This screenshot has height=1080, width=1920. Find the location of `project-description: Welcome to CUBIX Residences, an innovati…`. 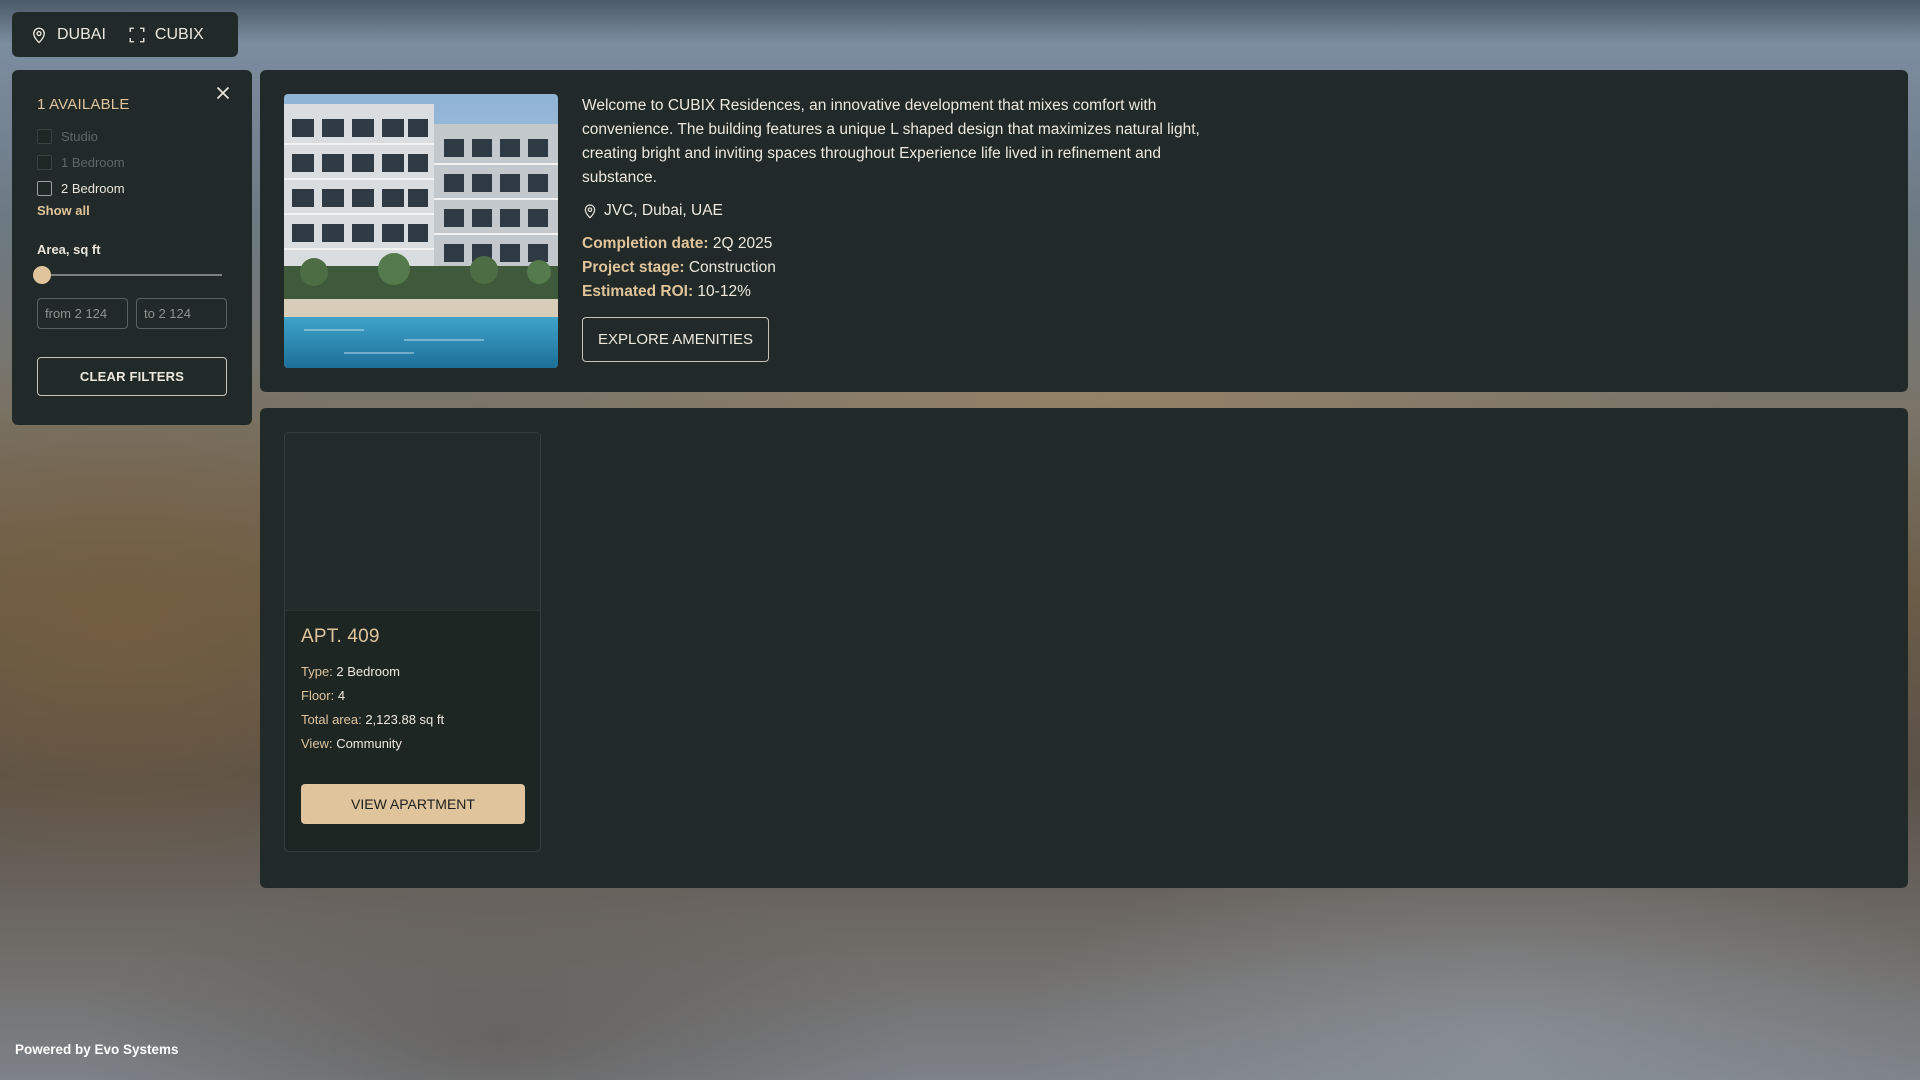

project-description: Welcome to CUBIX Residences, an innovati… is located at coordinates (891, 141).